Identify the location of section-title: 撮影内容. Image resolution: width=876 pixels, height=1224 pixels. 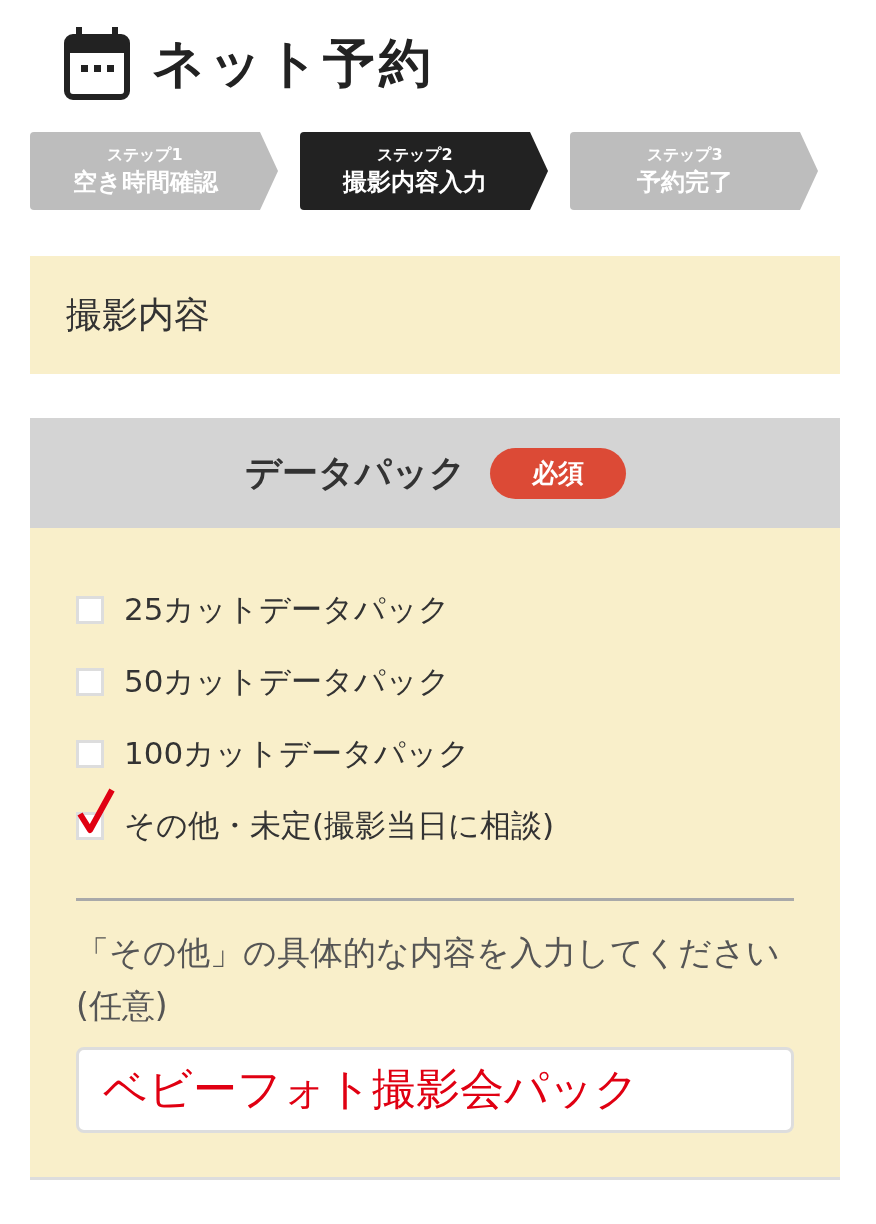
(138, 314).